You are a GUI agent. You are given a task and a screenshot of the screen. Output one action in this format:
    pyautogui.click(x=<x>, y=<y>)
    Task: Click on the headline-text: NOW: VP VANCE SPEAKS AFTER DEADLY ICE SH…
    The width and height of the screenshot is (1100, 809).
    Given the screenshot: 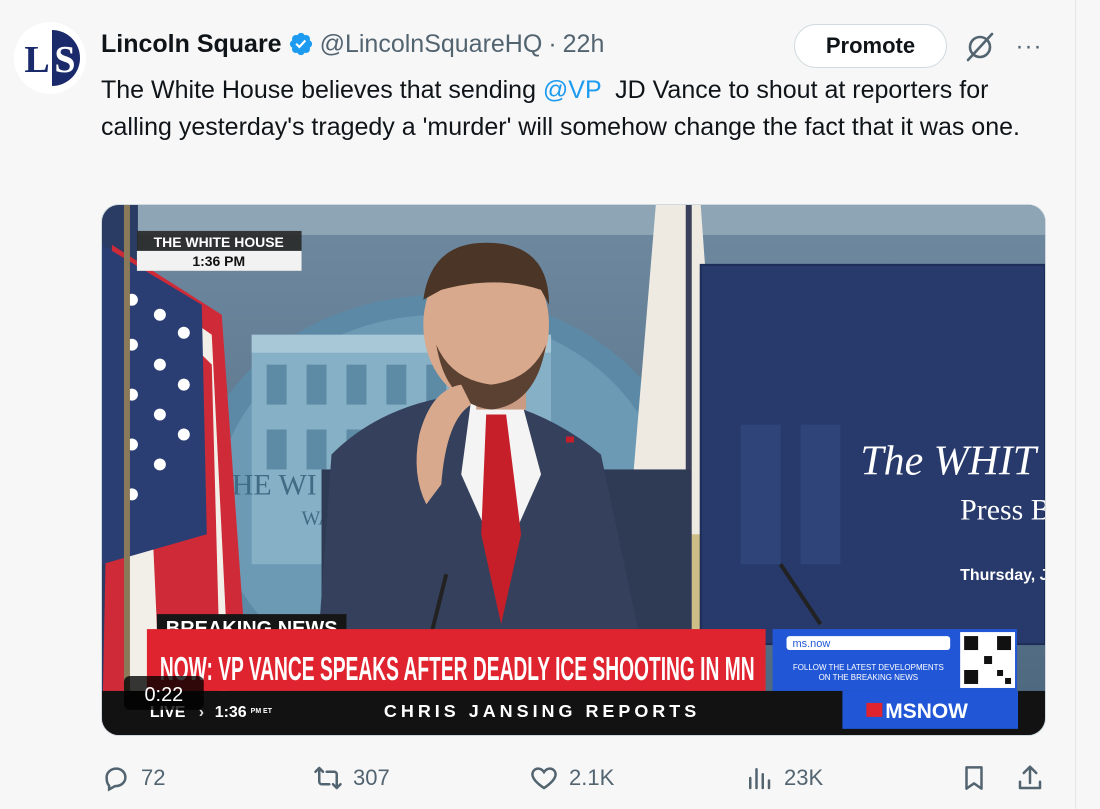 What is the action you would take?
    pyautogui.click(x=457, y=668)
    